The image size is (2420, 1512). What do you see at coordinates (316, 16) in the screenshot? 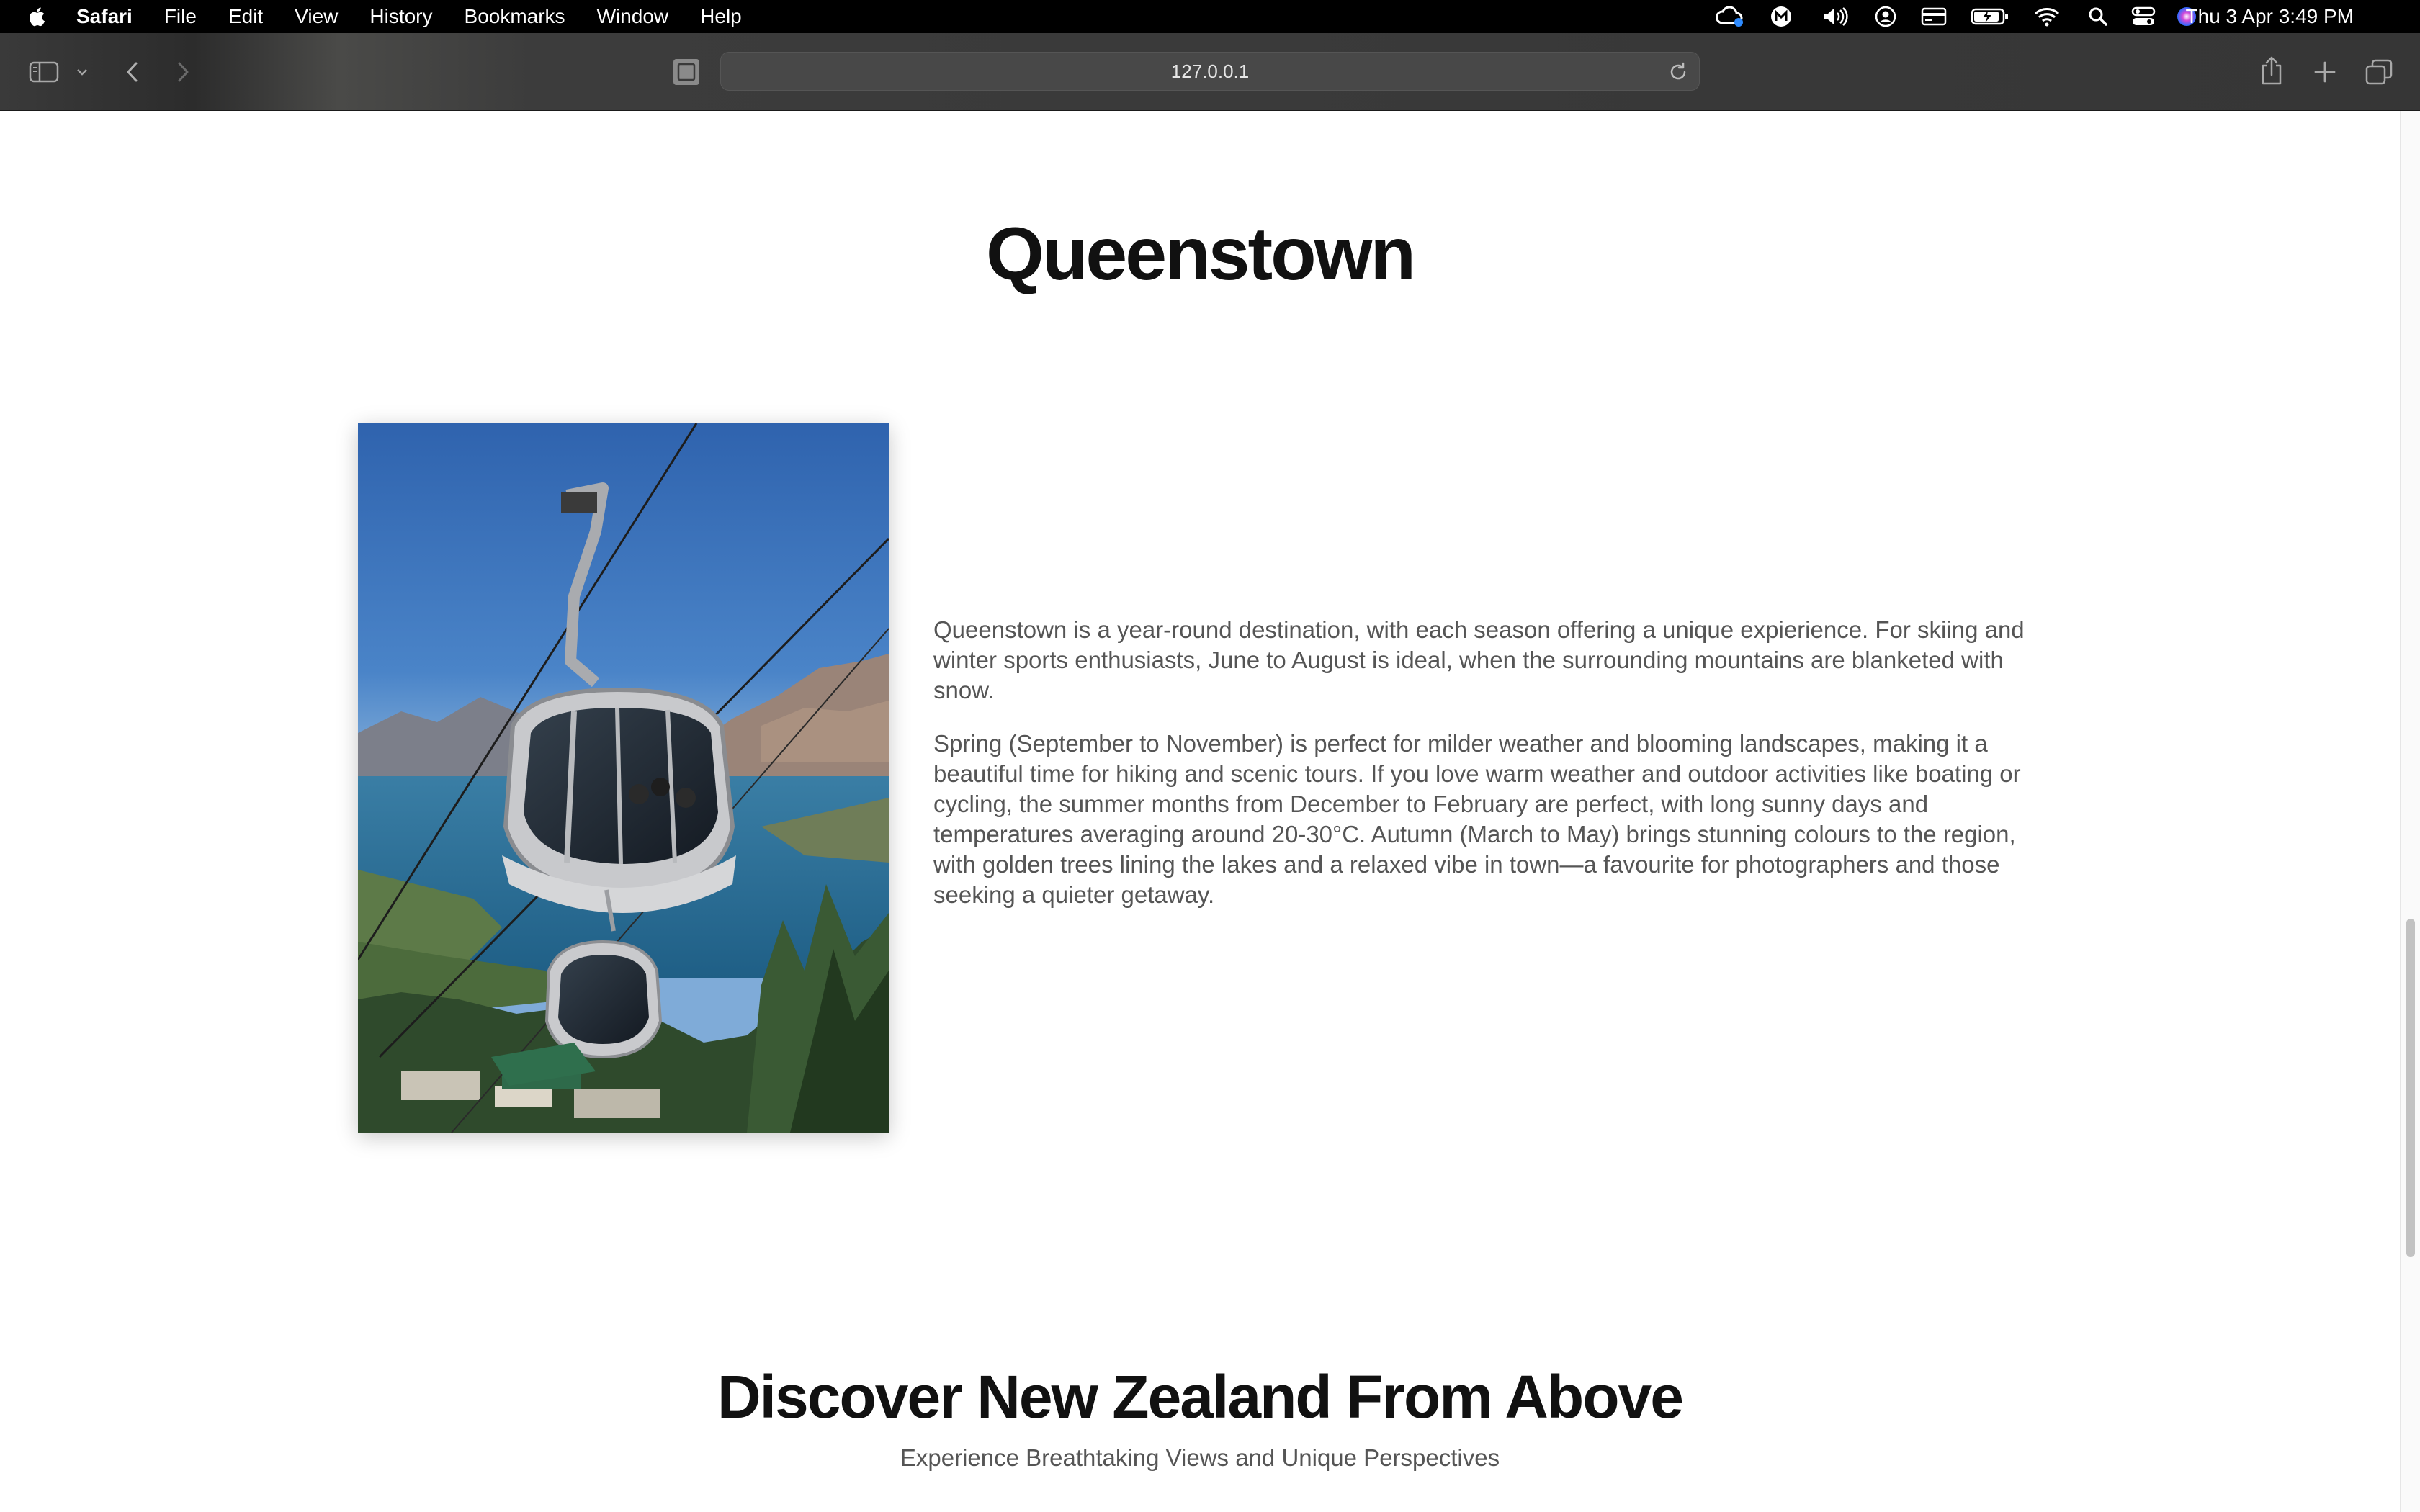
I see `menu-view: View` at bounding box center [316, 16].